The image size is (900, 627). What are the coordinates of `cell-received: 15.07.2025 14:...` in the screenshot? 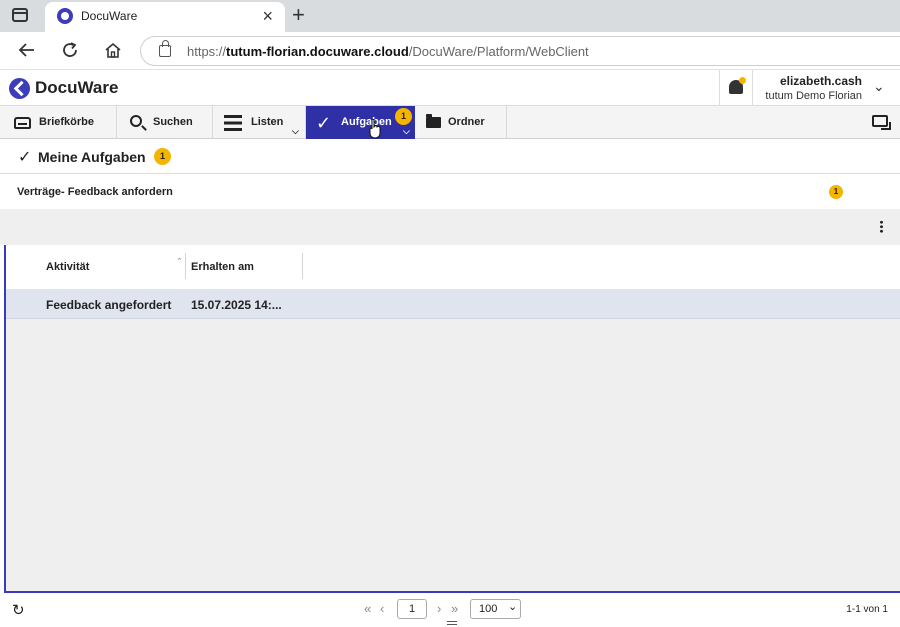 It's located at (236, 305).